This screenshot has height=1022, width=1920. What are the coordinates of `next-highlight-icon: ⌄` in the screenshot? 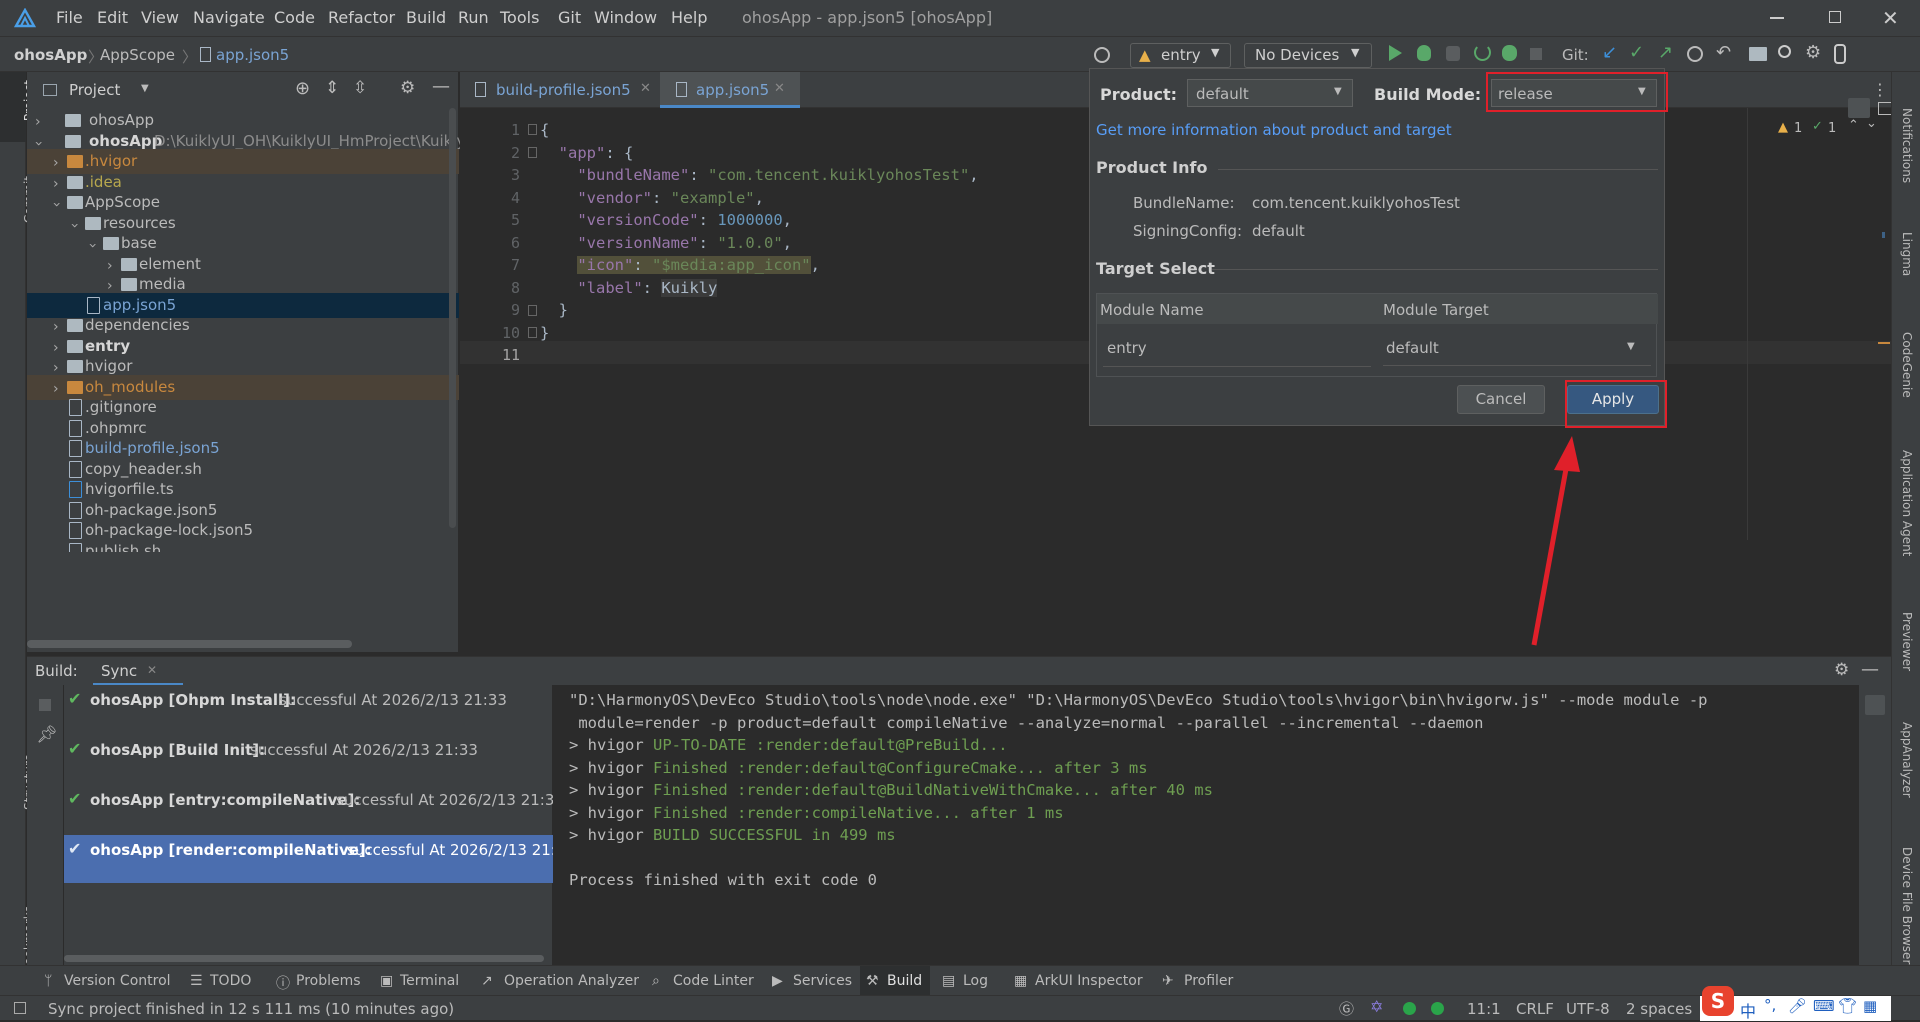 It's located at (1871, 123).